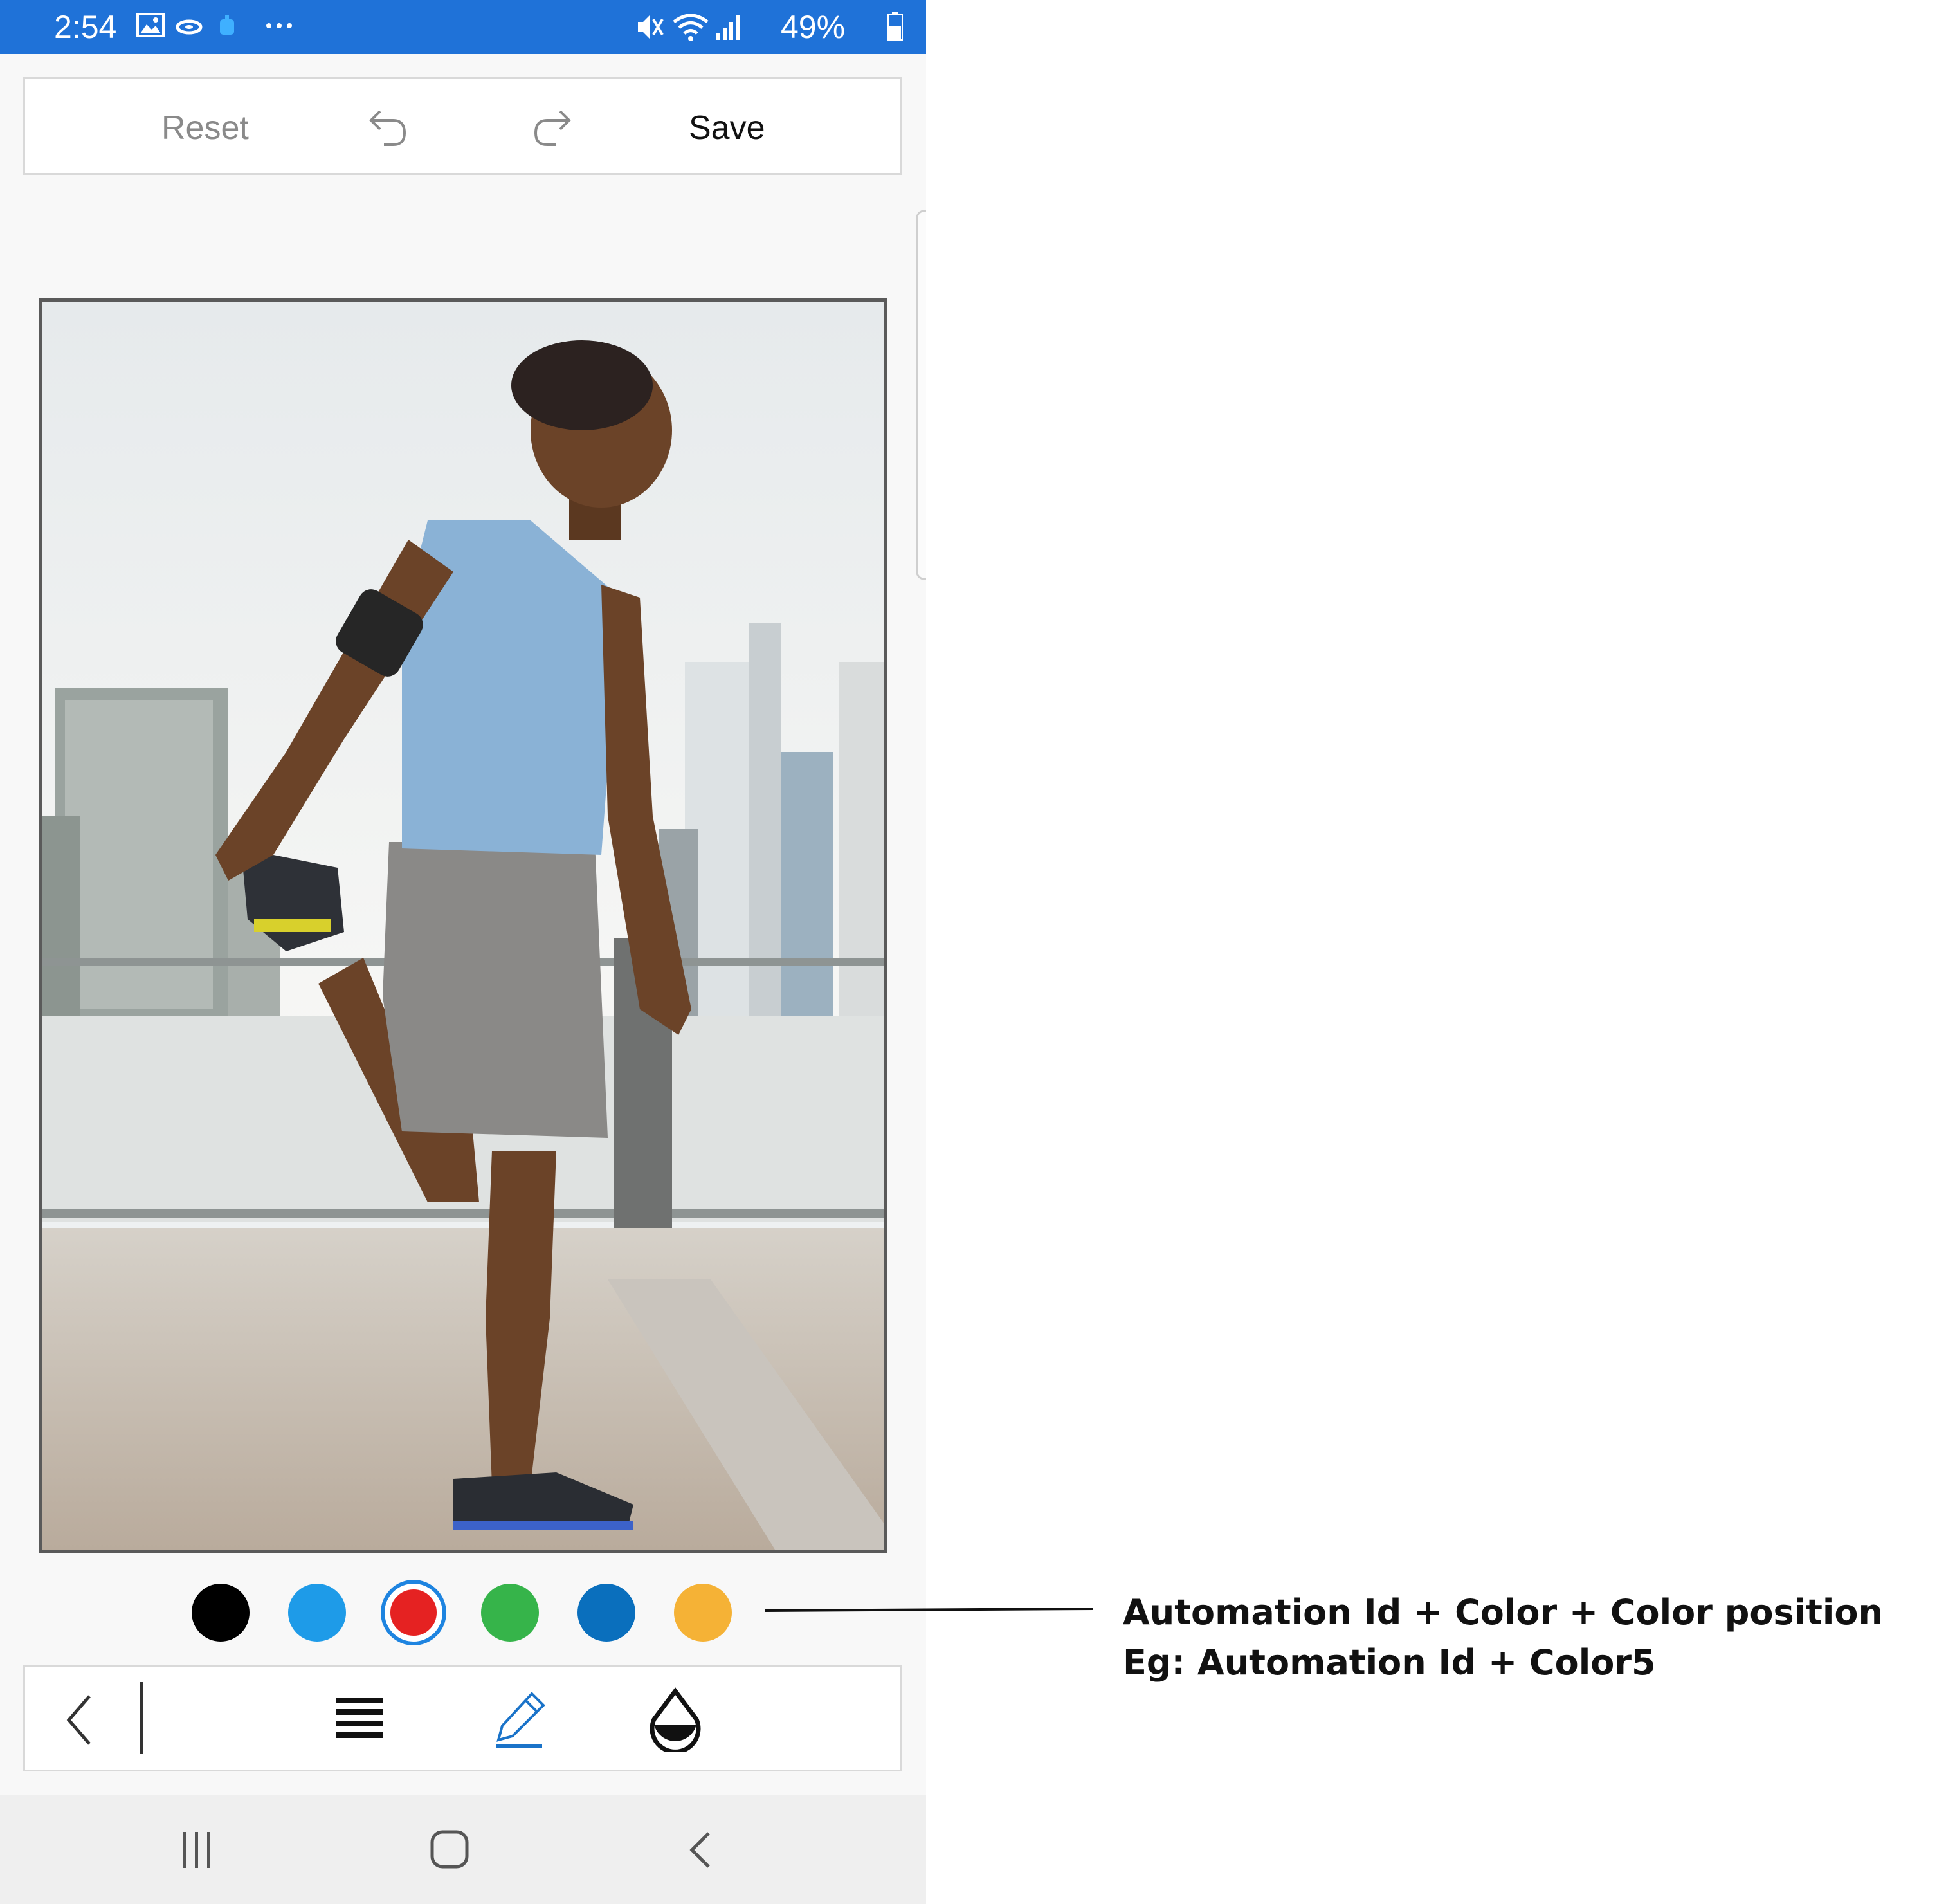  I want to click on system-nav-bar, so click(463, 1849).